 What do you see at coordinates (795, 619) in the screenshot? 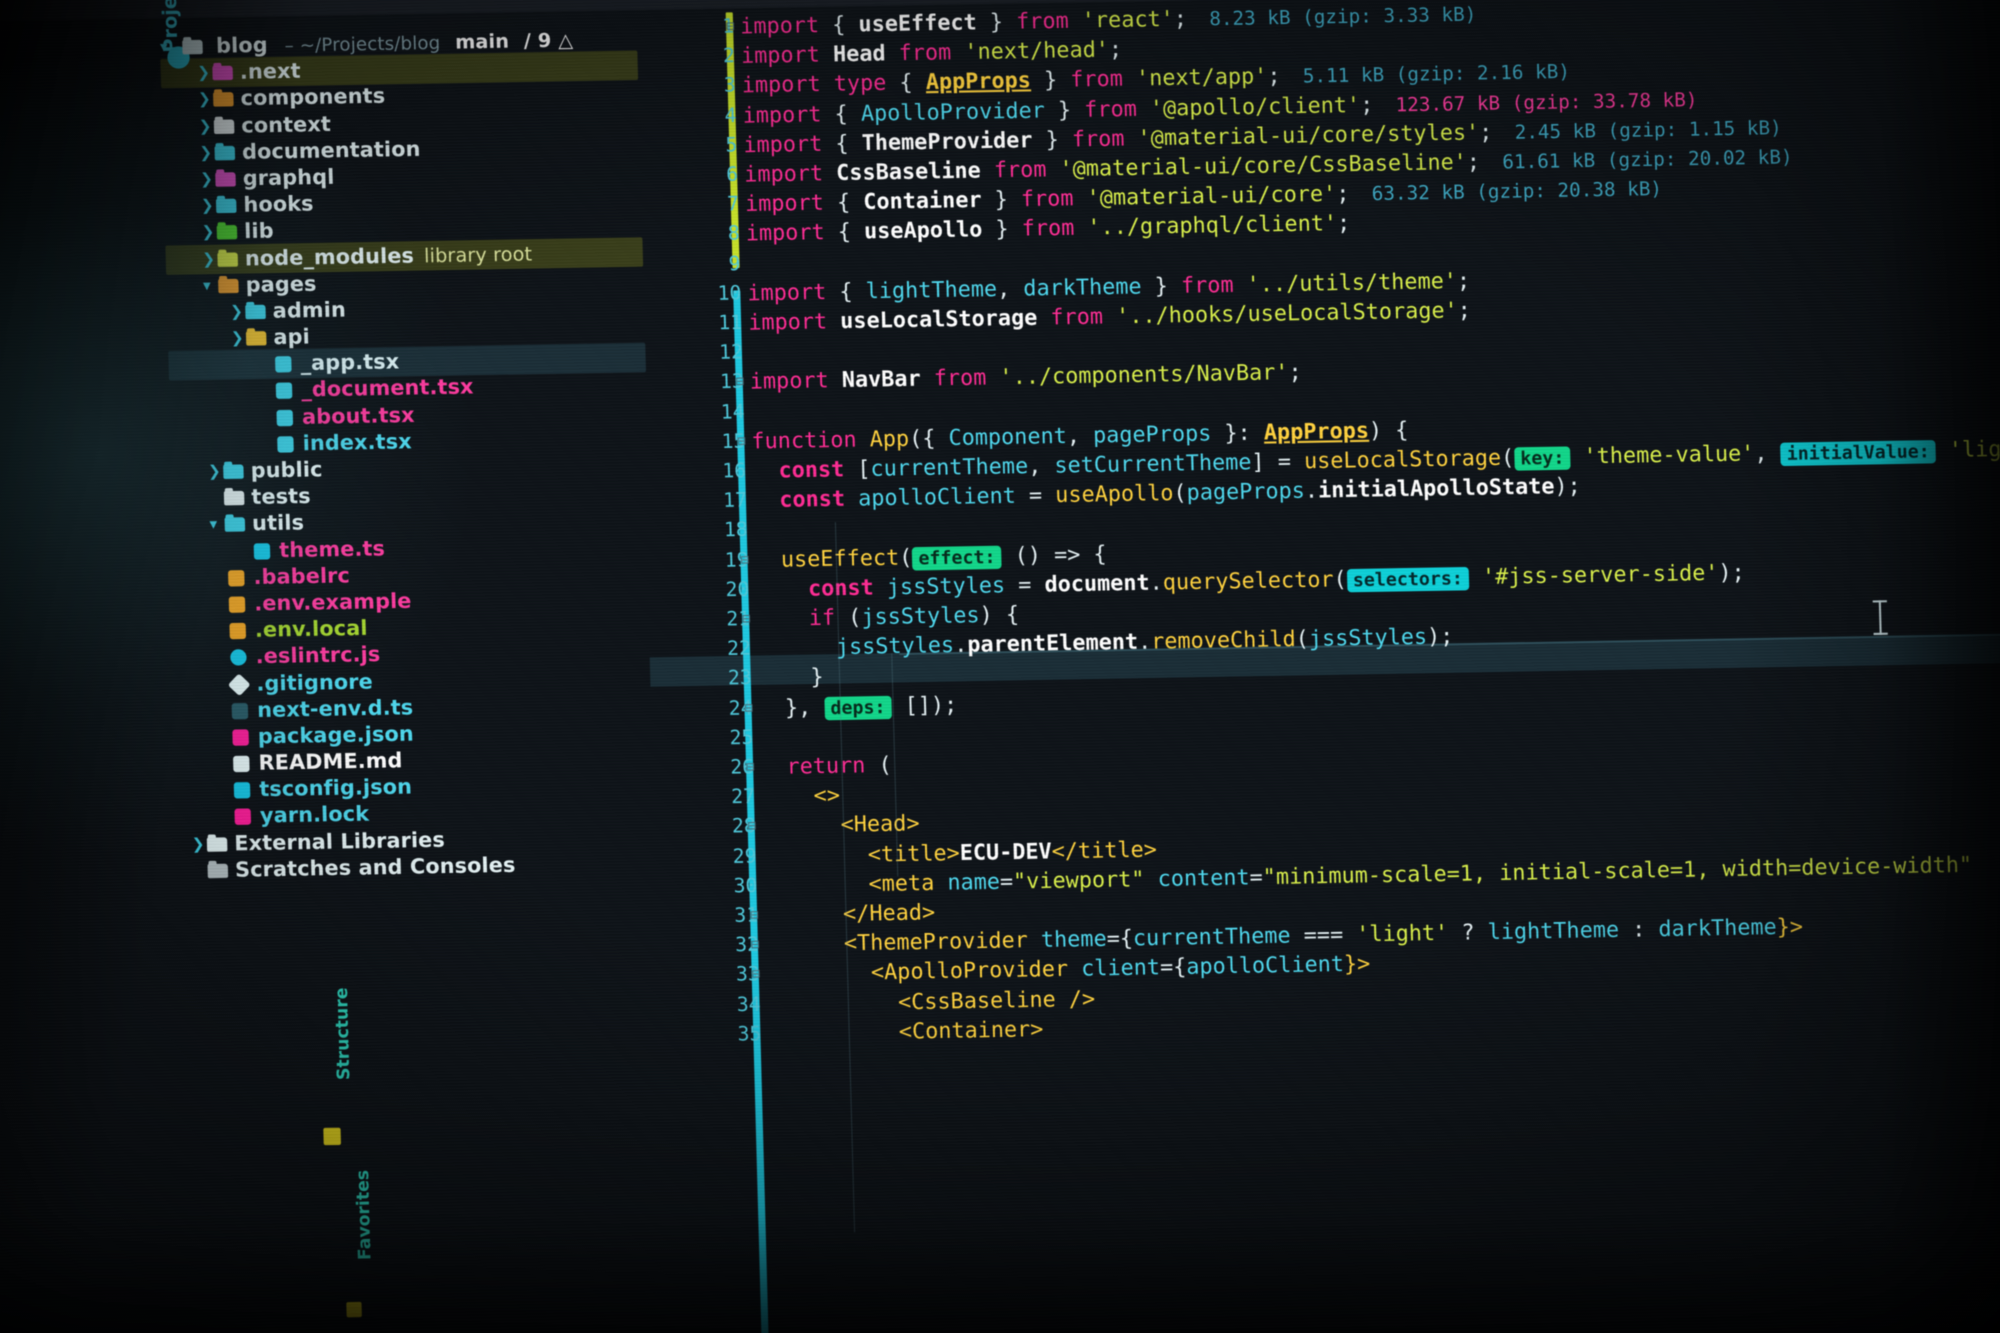
I see `code-token: if` at bounding box center [795, 619].